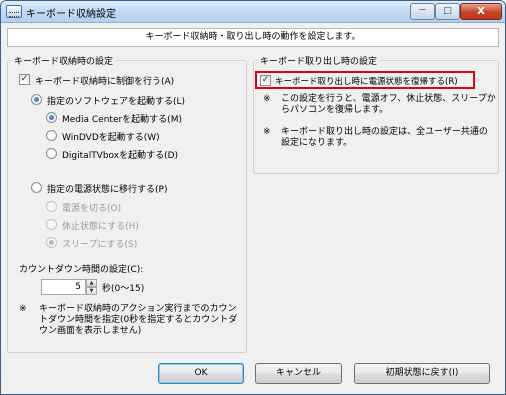  What do you see at coordinates (63, 287) in the screenshot?
I see `countdown-input: 5` at bounding box center [63, 287].